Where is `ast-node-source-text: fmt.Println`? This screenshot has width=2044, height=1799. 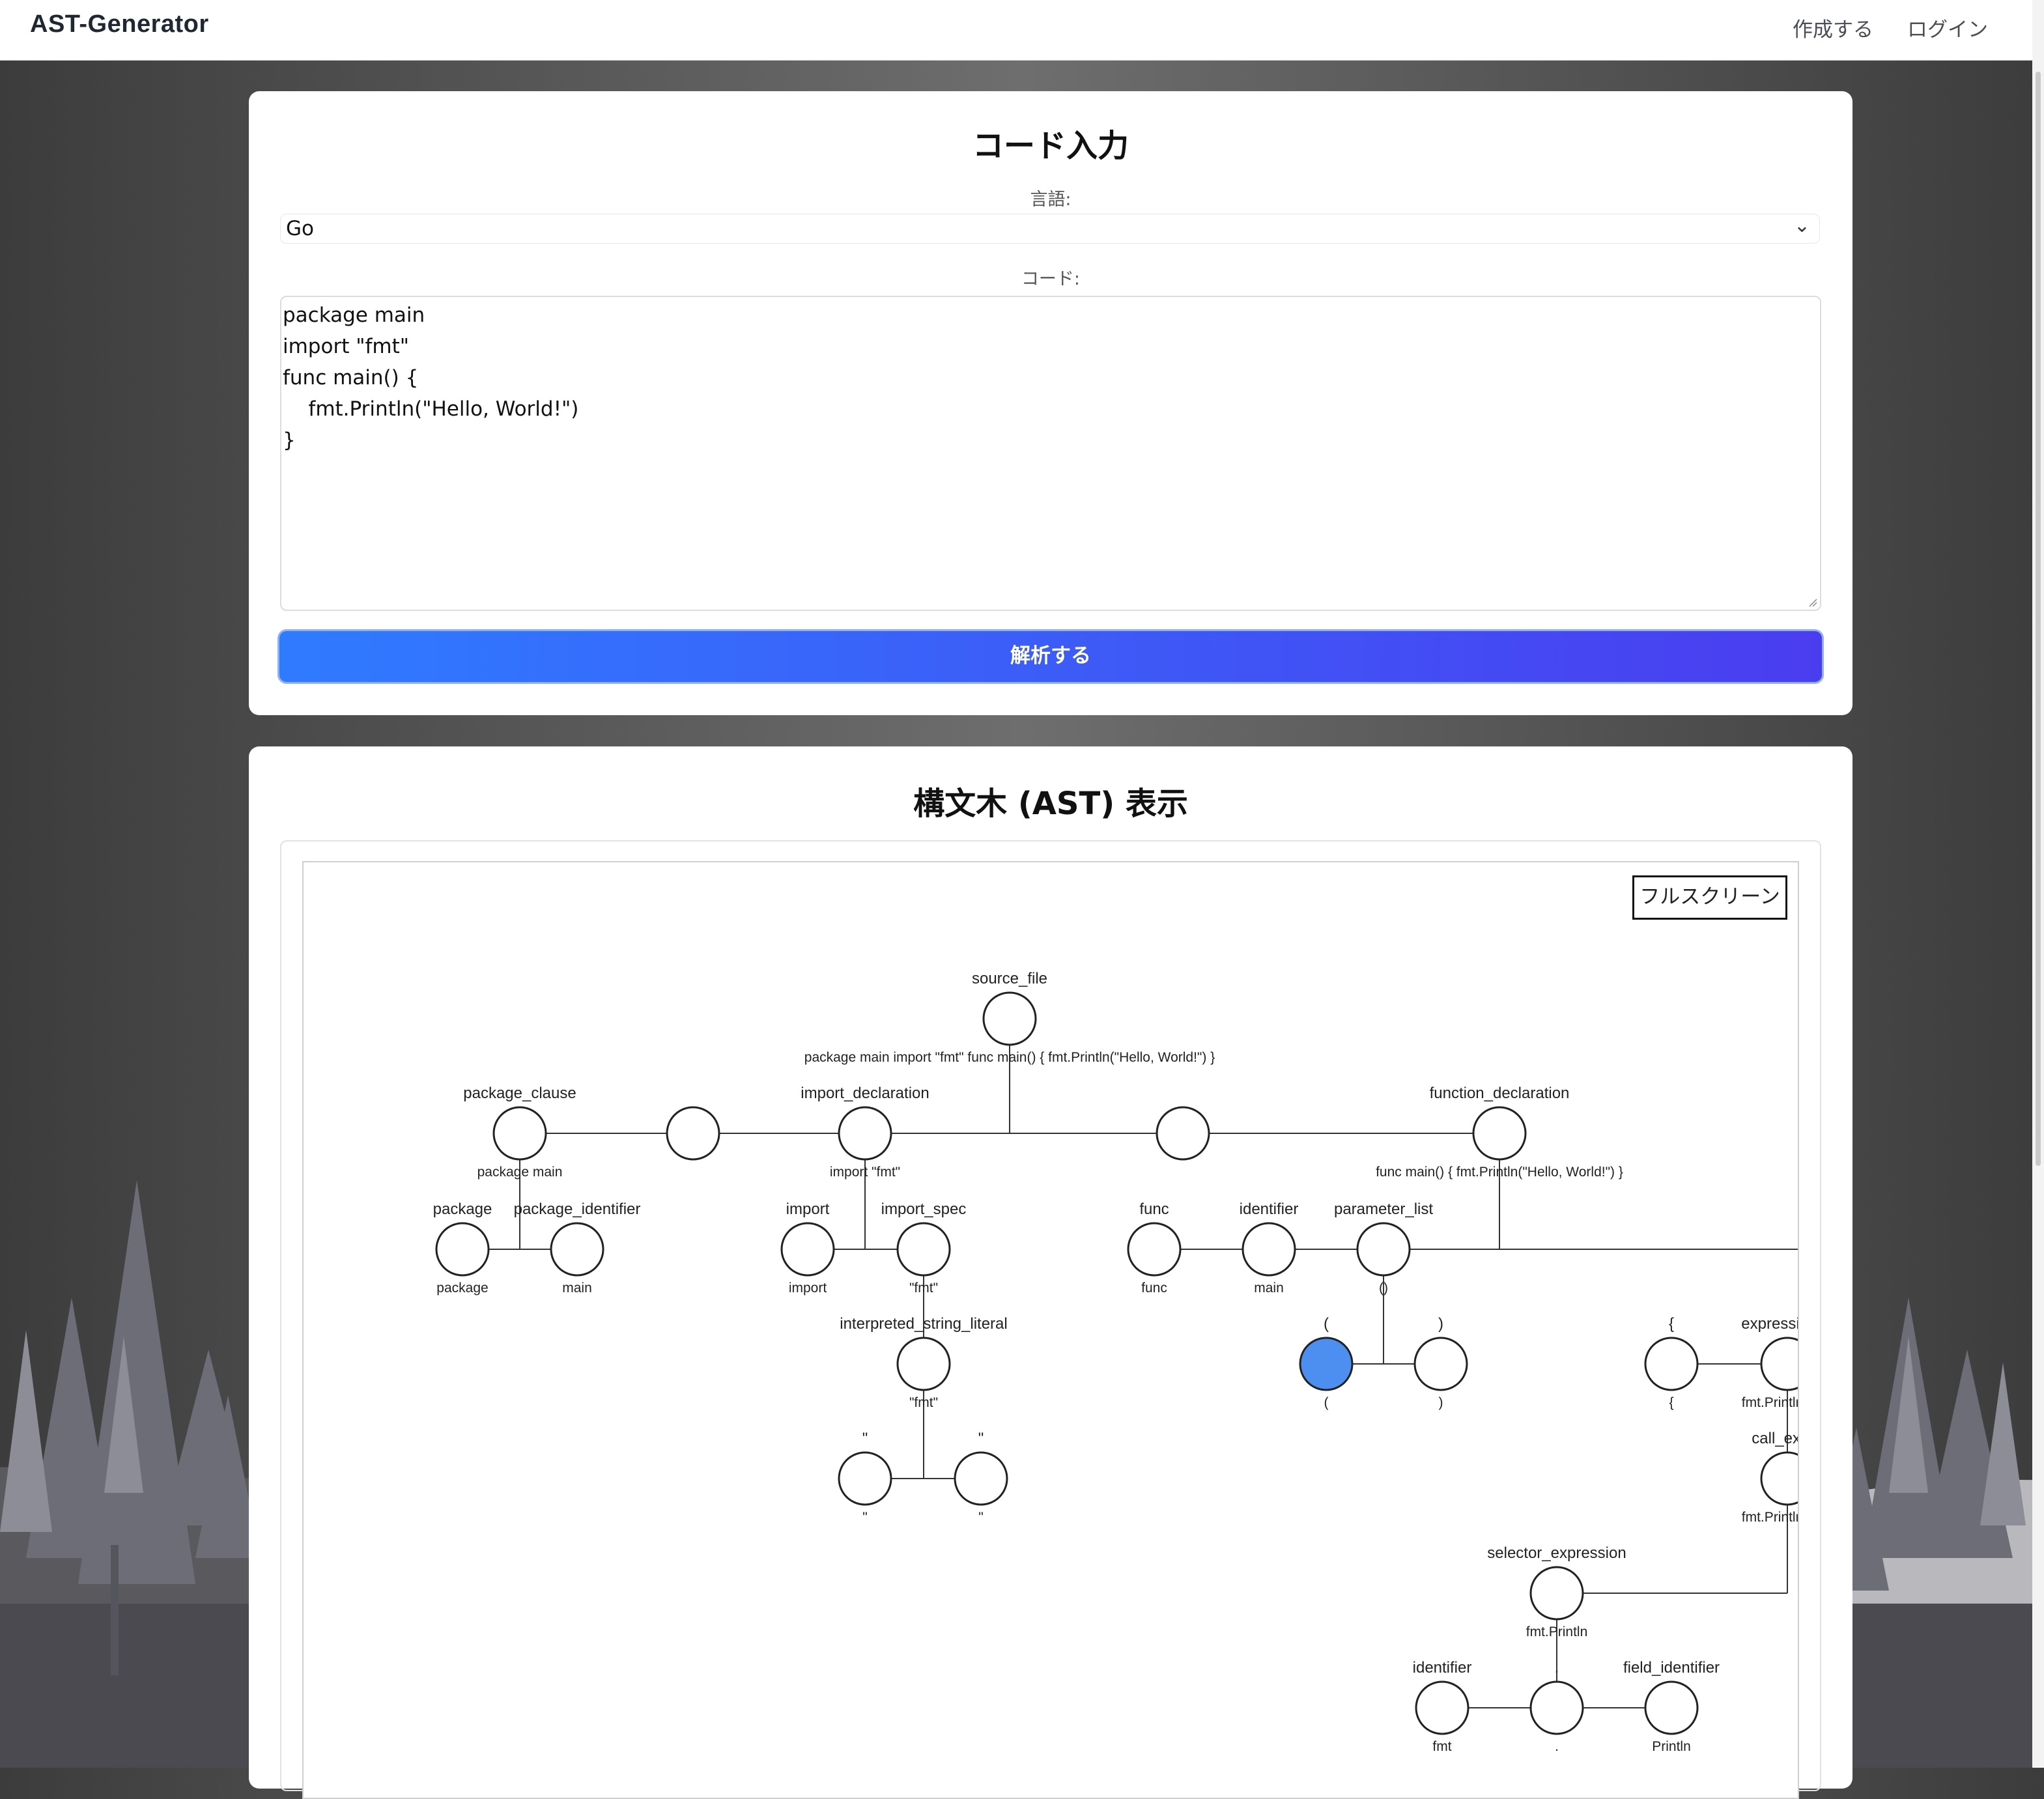 ast-node-source-text: fmt.Println is located at coordinates (1557, 1631).